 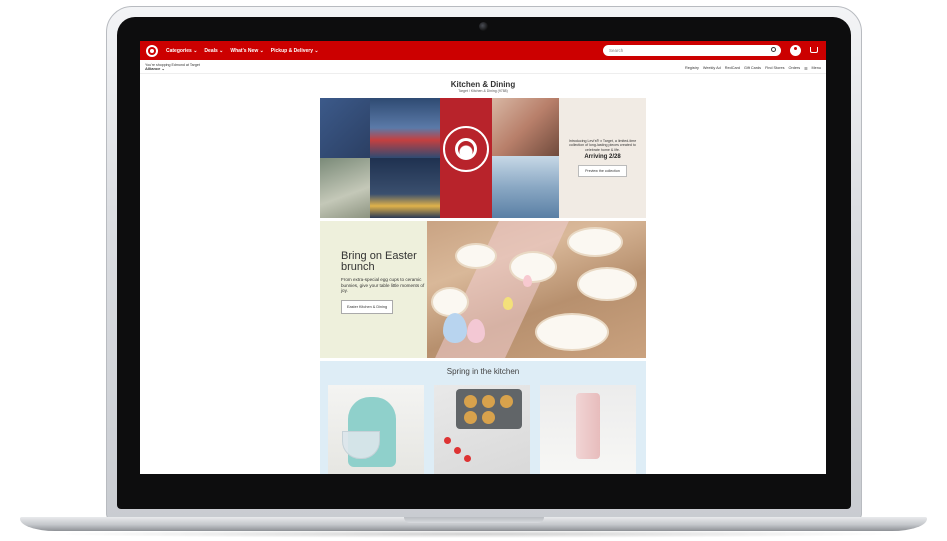 What do you see at coordinates (692, 50) in the screenshot?
I see `search-input: Search` at bounding box center [692, 50].